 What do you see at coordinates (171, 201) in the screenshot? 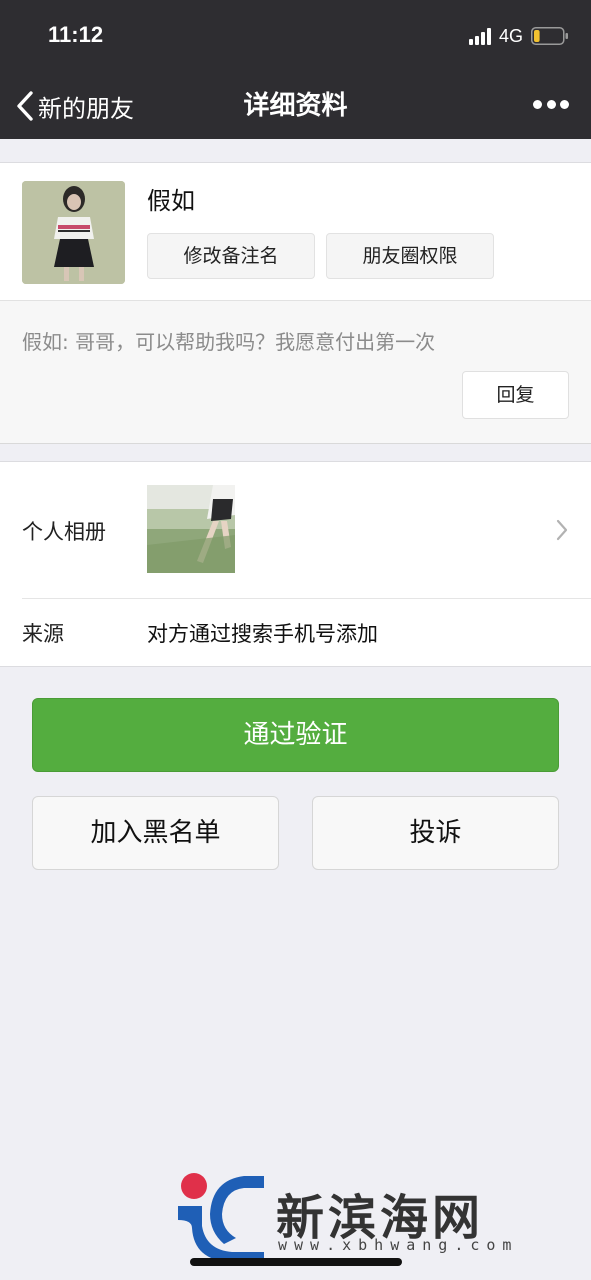
I see `profile-name: 假如` at bounding box center [171, 201].